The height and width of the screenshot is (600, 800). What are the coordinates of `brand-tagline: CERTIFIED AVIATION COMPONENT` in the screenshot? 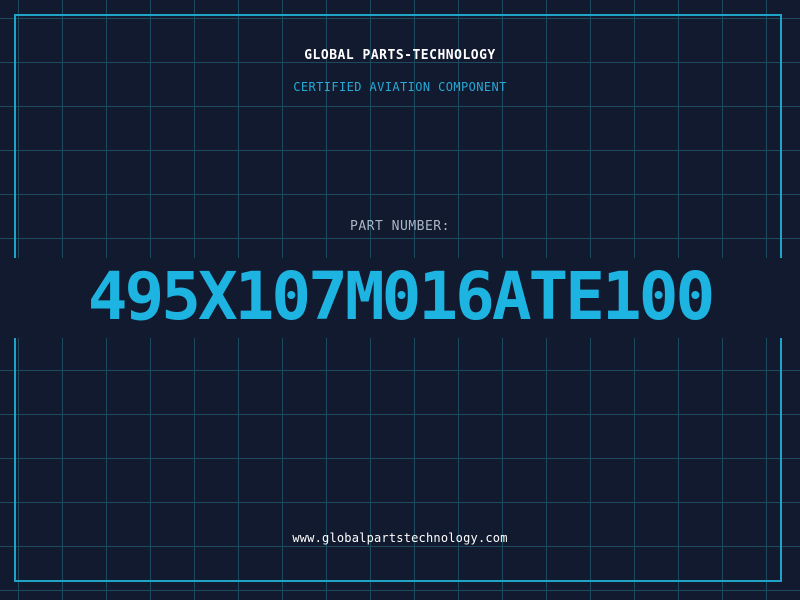 It's located at (400, 87).